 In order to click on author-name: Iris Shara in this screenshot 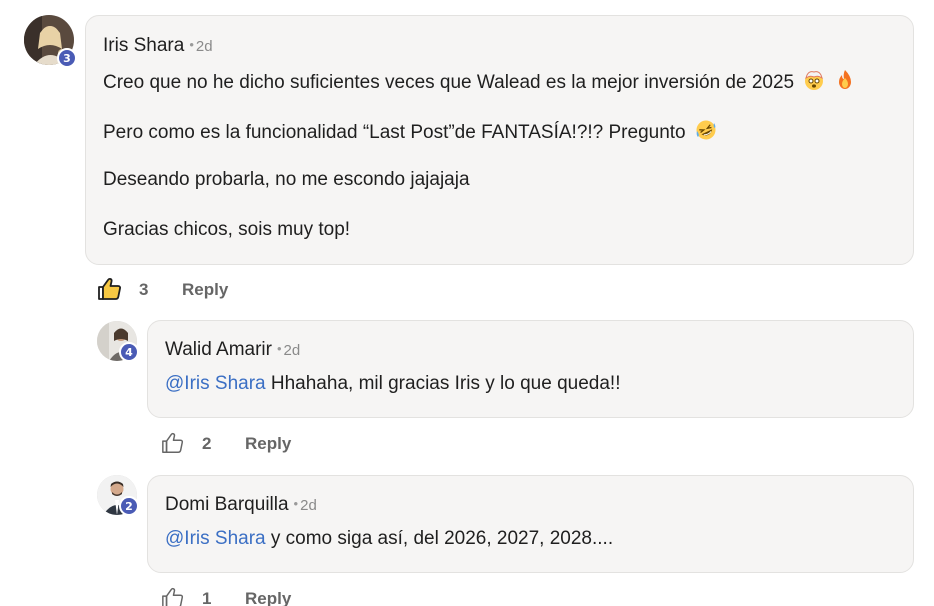, I will do `click(143, 45)`.